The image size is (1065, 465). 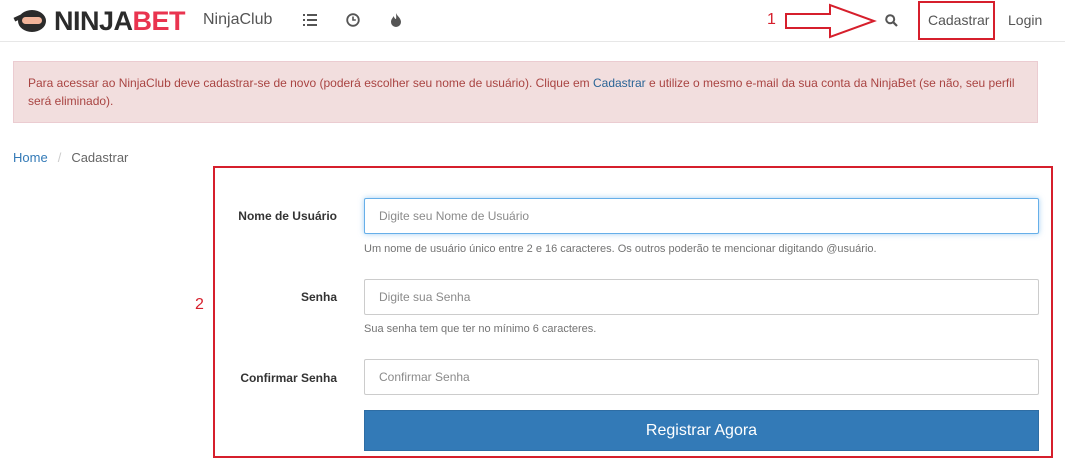 I want to click on register-now-button: Registrar Agora, so click(x=701, y=430).